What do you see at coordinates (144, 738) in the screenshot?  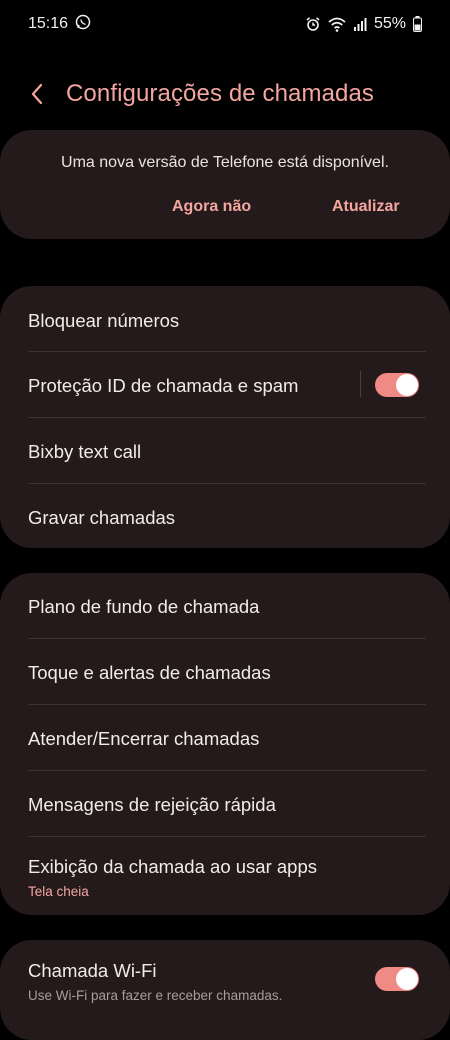 I see `item-label: Atender/Encerrar chamadas` at bounding box center [144, 738].